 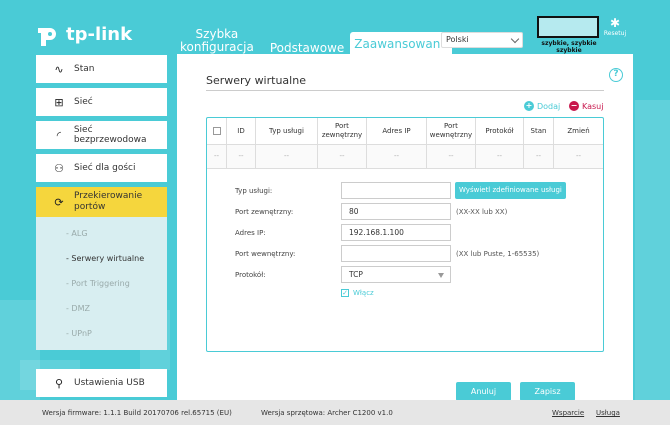 I want to click on enable-checkbox-row: ✓ Włącz, so click(x=458, y=293).